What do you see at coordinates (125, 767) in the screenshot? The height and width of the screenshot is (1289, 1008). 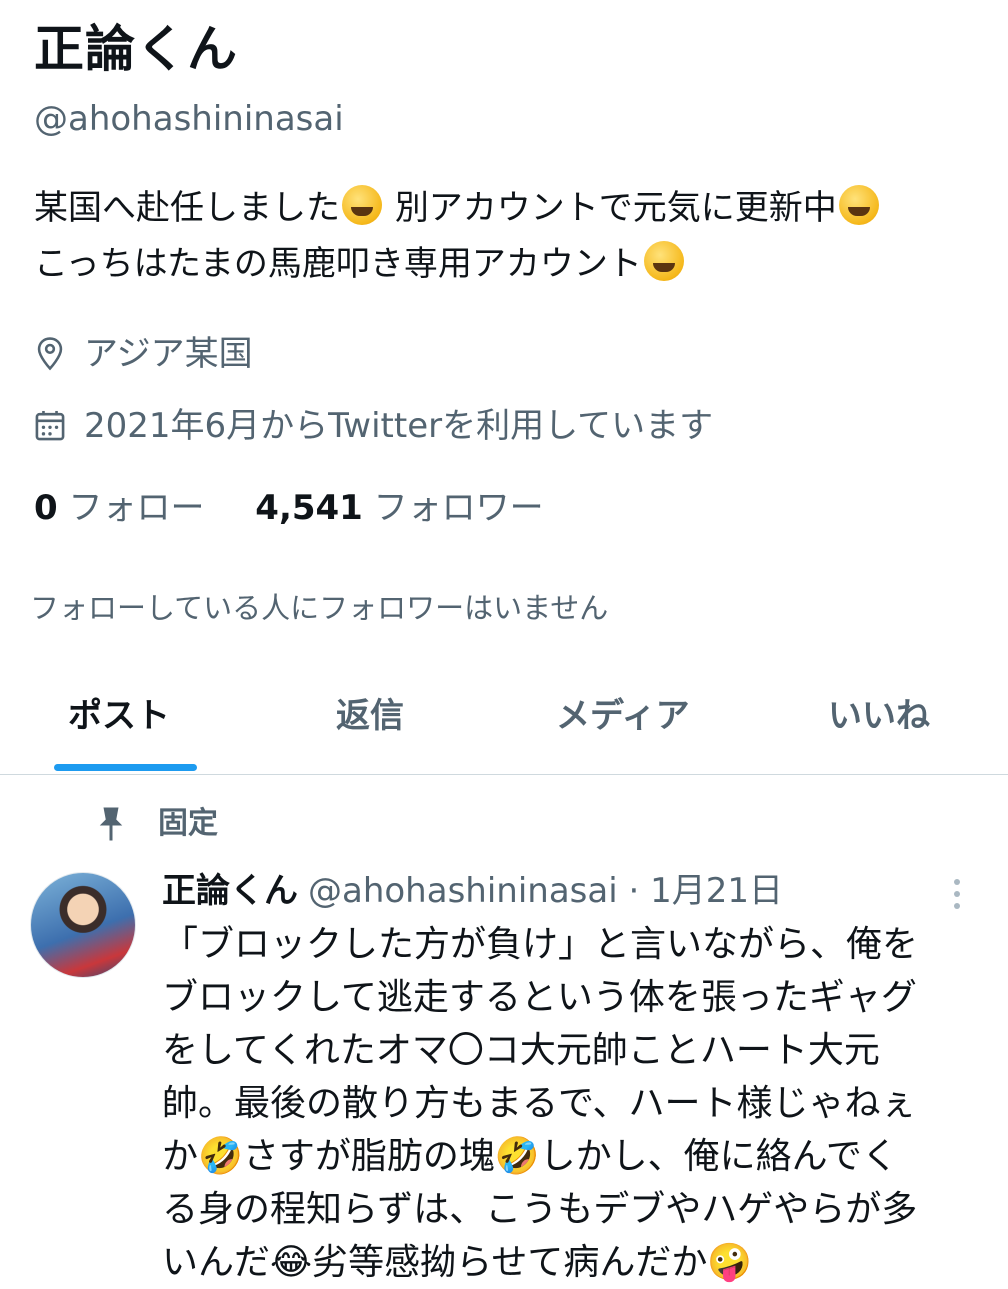 I see `active-tab-indicator` at bounding box center [125, 767].